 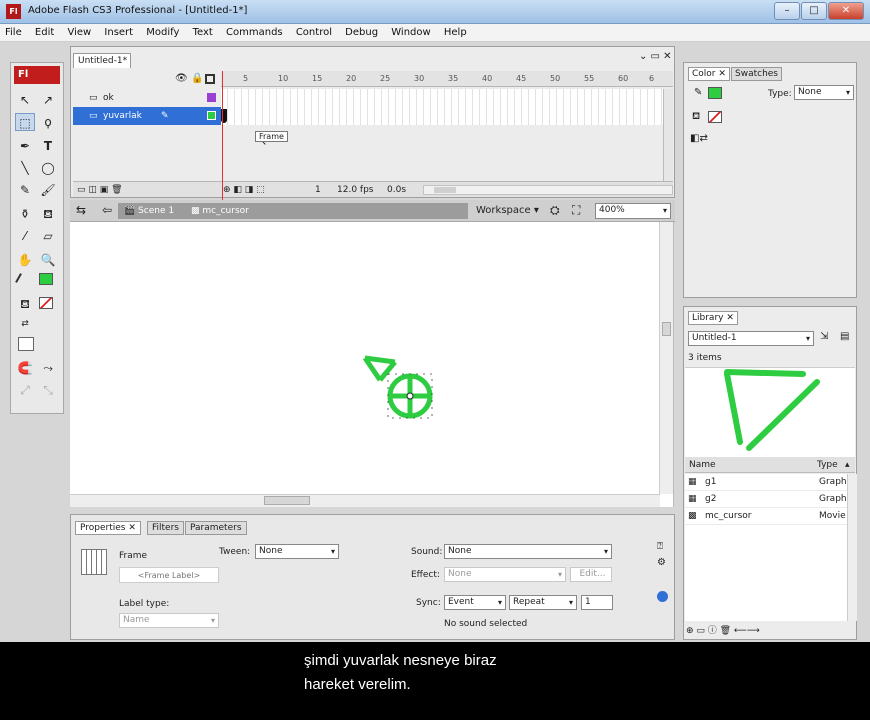 What do you see at coordinates (102, 60) in the screenshot?
I see `document-tab: Untitled-1*` at bounding box center [102, 60].